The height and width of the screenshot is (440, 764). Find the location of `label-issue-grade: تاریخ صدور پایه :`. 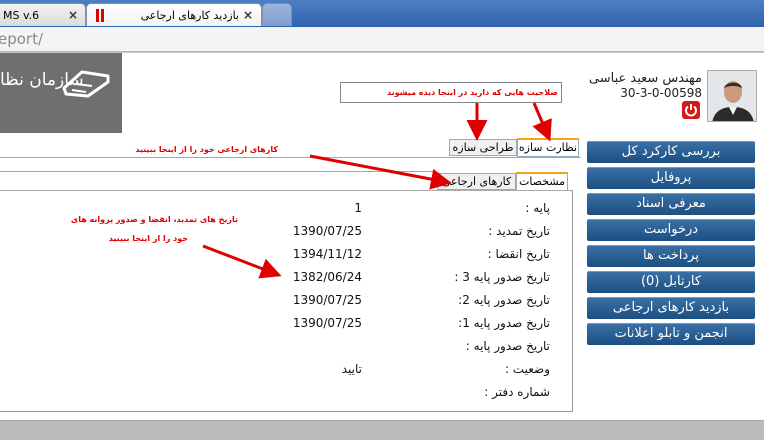

label-issue-grade: تاریخ صدور پایه : is located at coordinates (507, 346).